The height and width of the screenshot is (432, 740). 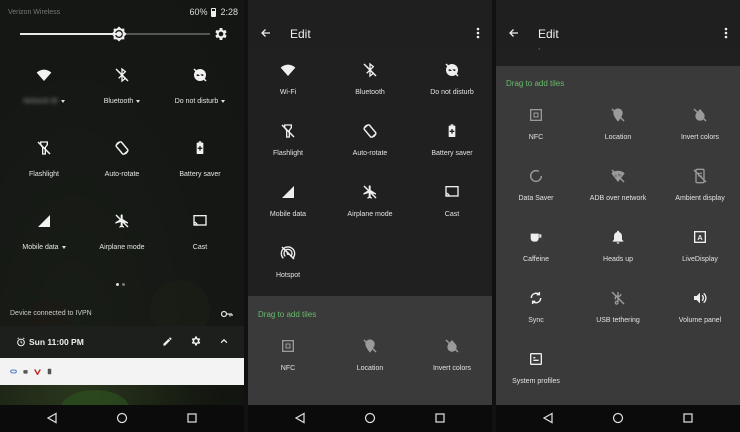 What do you see at coordinates (536, 381) in the screenshot?
I see `tile-label: System profiles` at bounding box center [536, 381].